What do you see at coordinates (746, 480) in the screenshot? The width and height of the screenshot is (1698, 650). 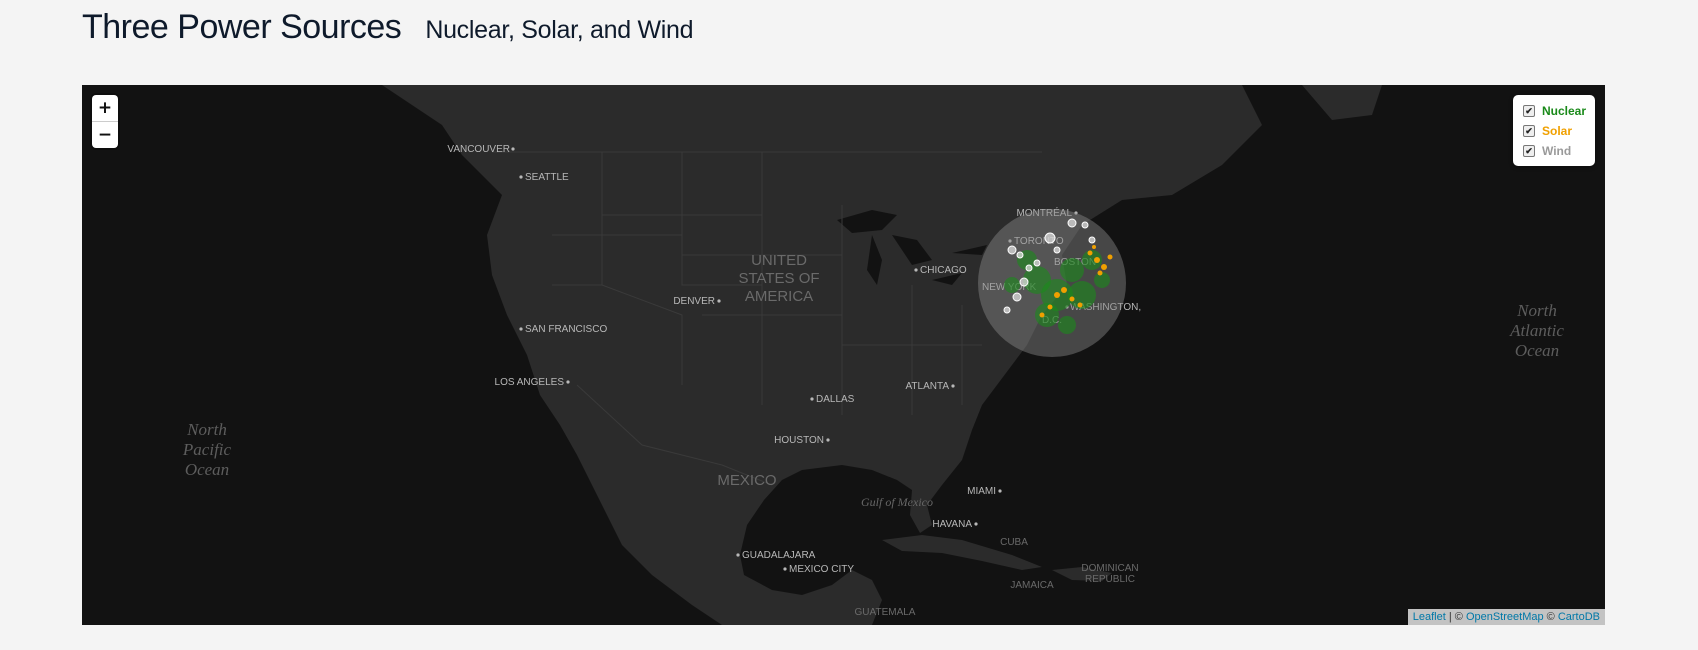 I see `country-label: MEXICO` at bounding box center [746, 480].